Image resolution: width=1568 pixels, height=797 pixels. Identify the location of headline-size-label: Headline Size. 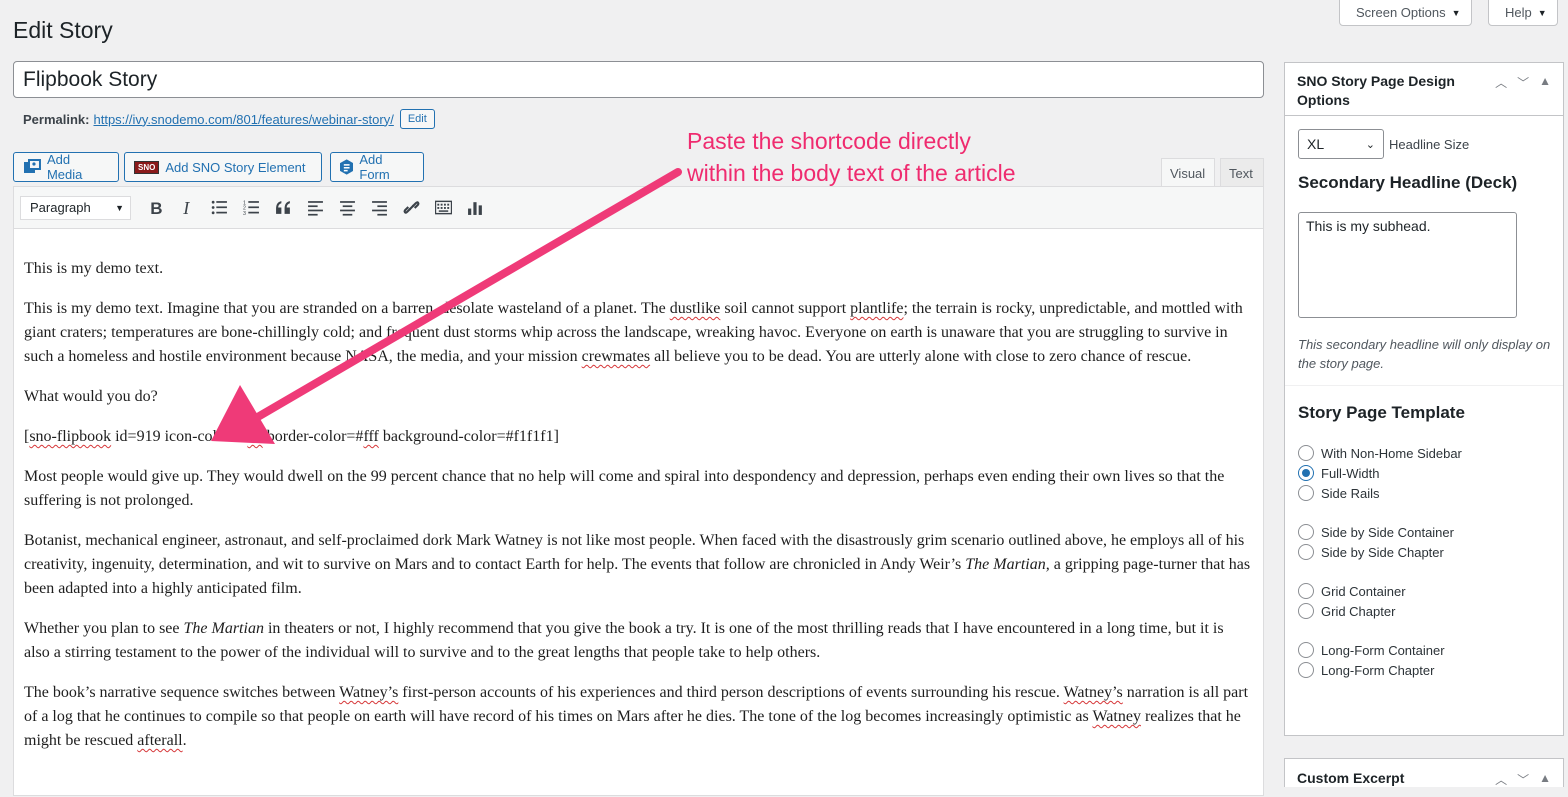
(1429, 144).